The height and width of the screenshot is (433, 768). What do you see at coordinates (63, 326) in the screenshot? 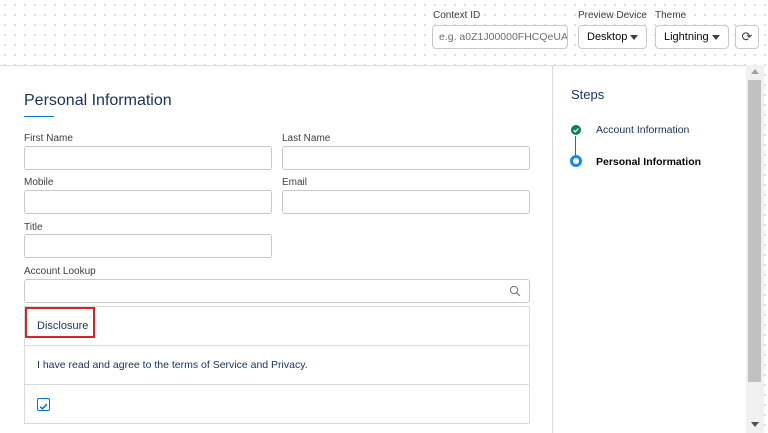
I see `disclosure-heading: Disclosure` at bounding box center [63, 326].